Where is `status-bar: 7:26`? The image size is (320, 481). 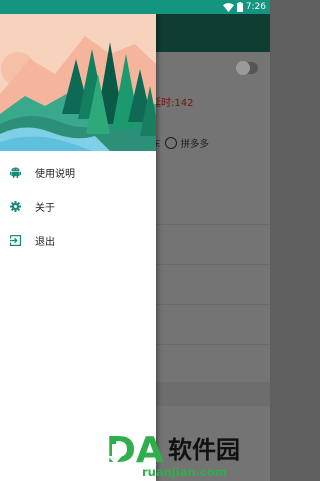 status-bar: 7:26 is located at coordinates (135, 7).